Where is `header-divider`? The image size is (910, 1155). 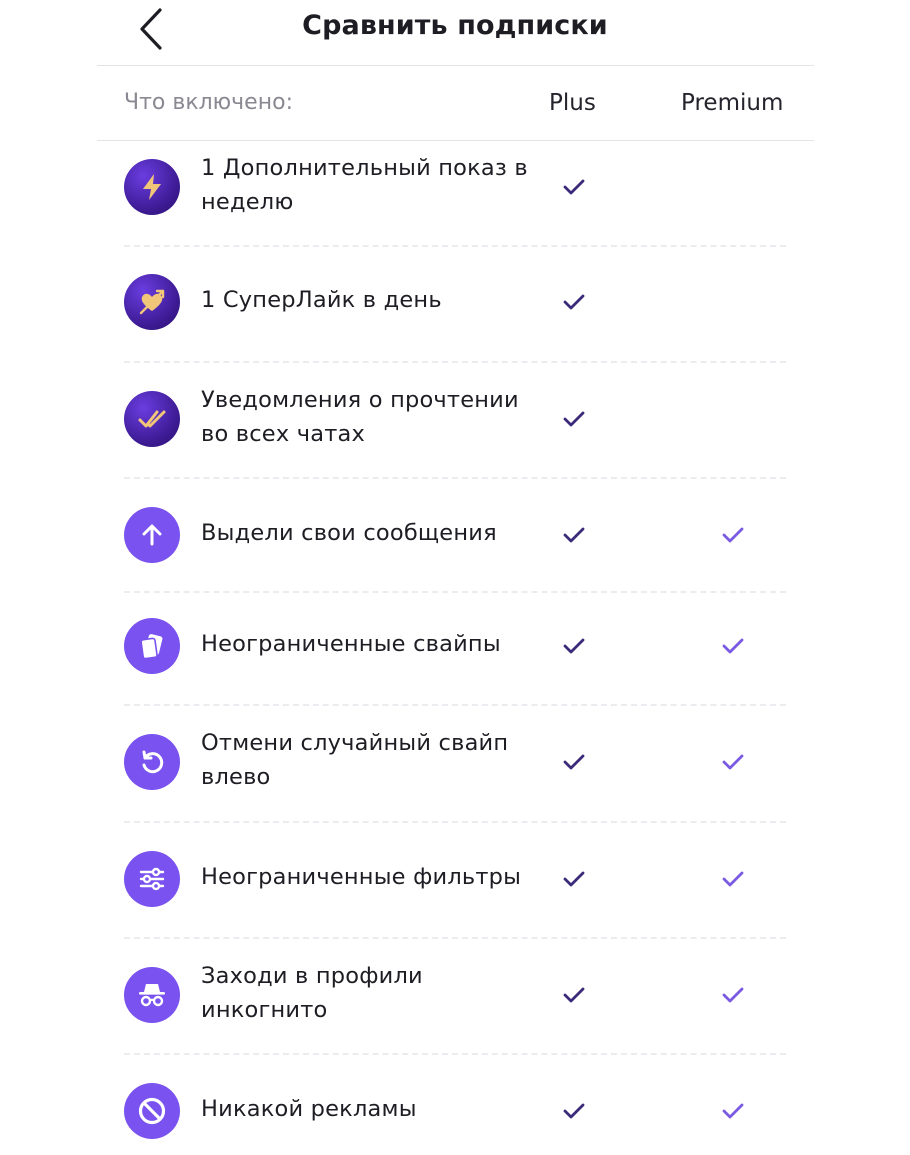 header-divider is located at coordinates (455, 65).